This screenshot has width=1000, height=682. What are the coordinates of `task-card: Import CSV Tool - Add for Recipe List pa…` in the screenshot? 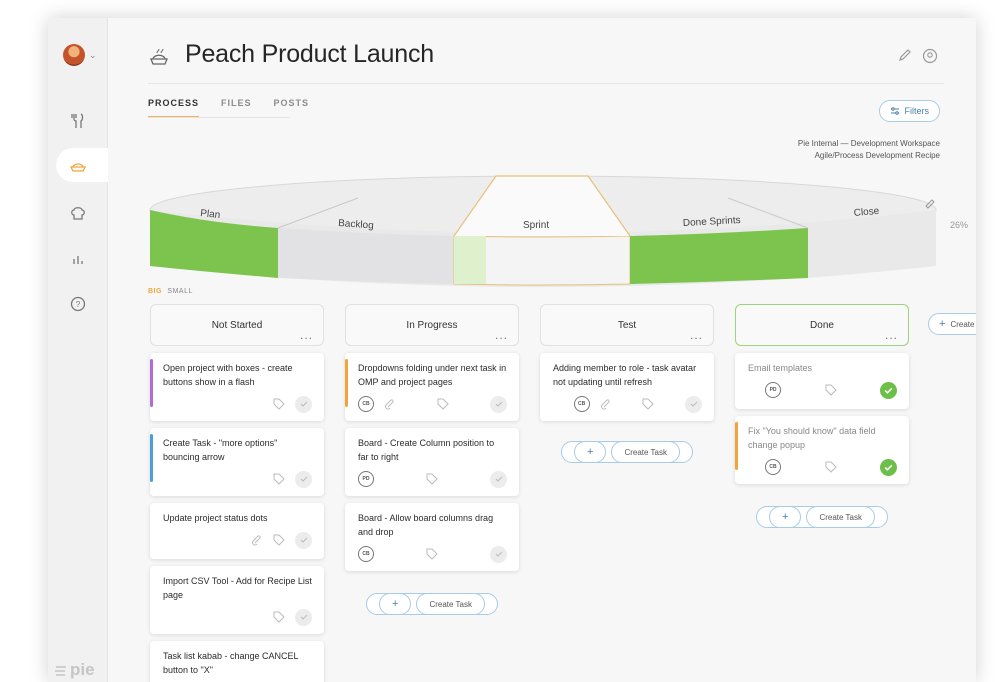 It's located at (237, 600).